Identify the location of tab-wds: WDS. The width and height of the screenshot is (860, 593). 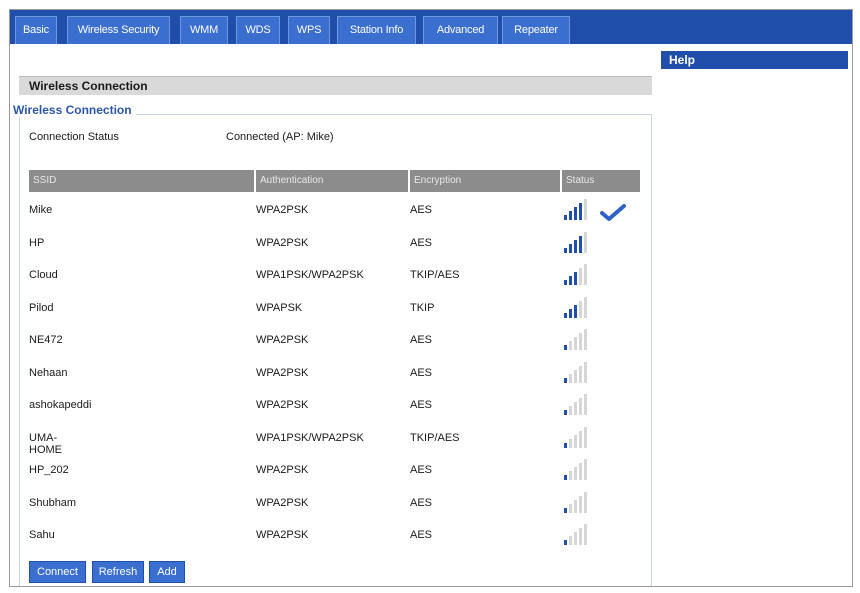
(258, 30).